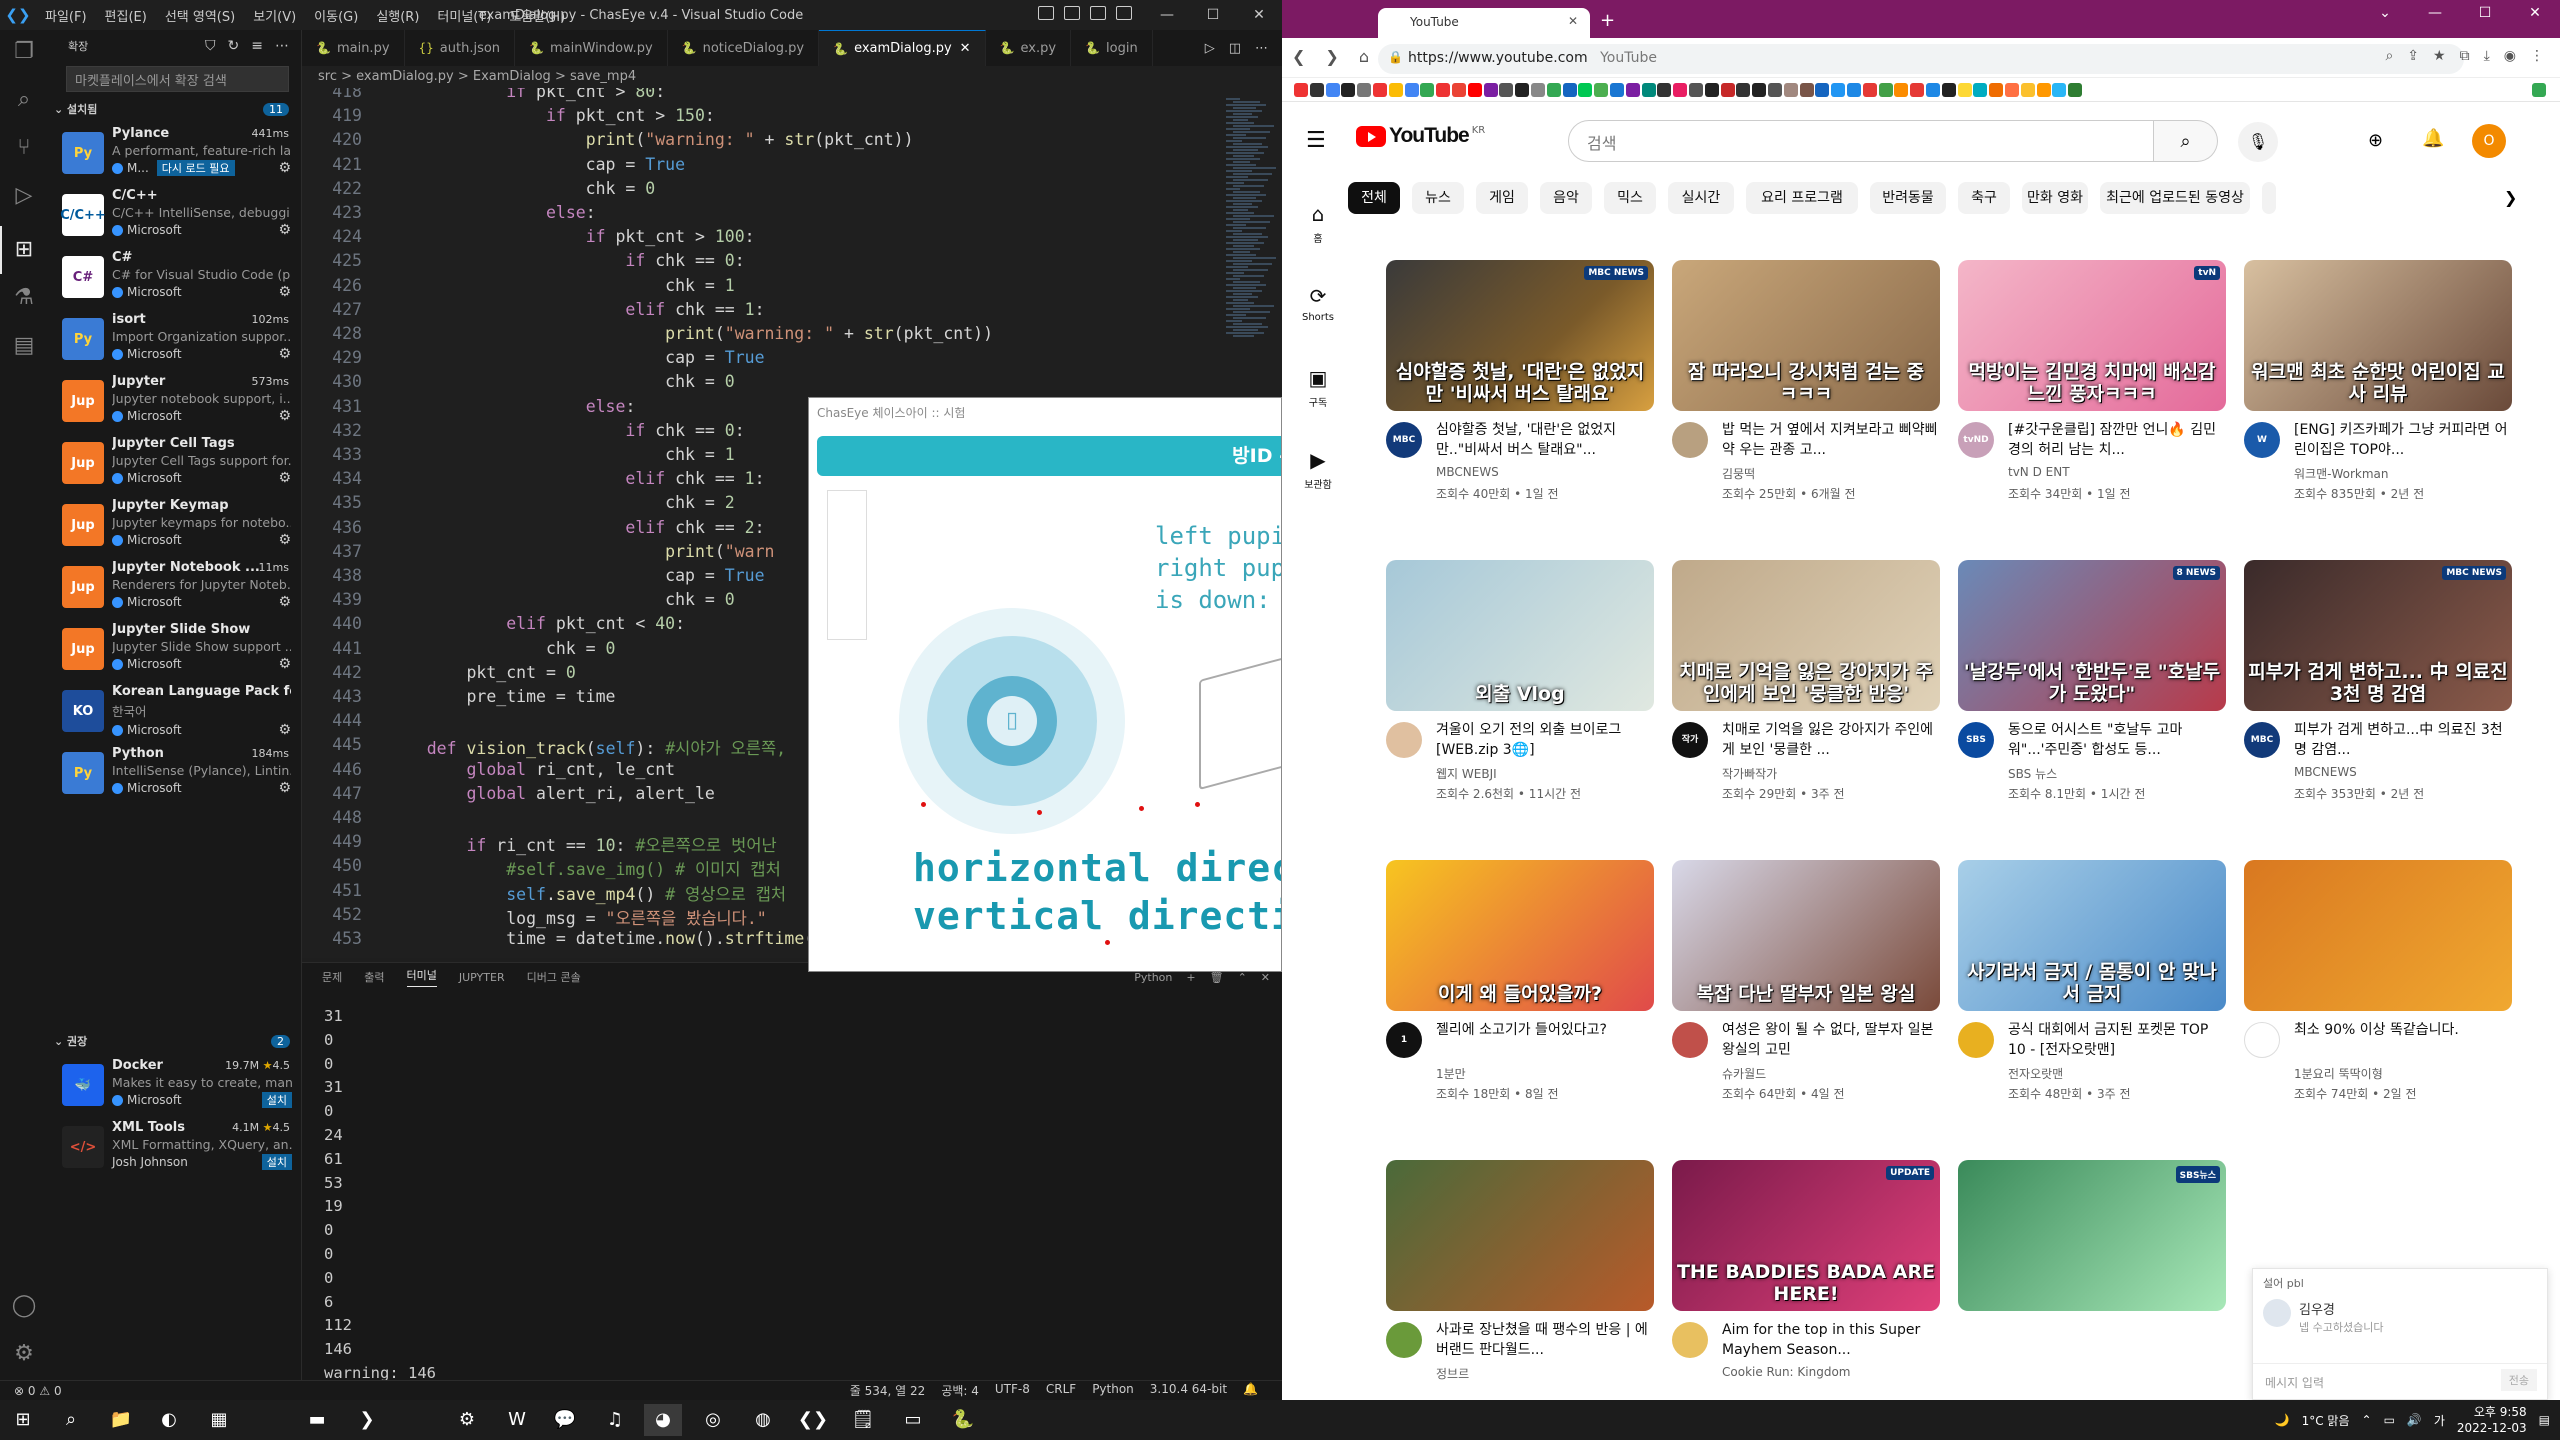 The image size is (2560, 1440). Describe the element at coordinates (23, 1420) in the screenshot. I see `start-windows-icon: ⊞` at that location.